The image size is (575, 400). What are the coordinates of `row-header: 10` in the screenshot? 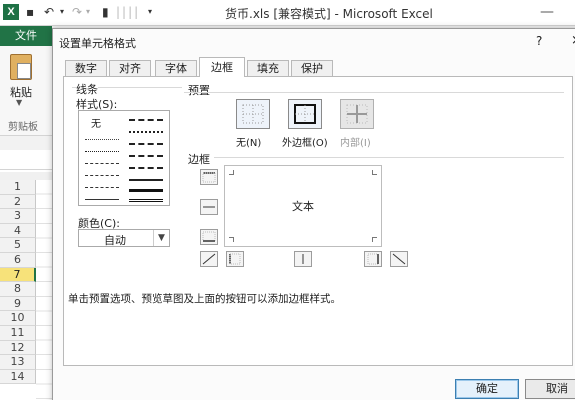 It's located at (18, 318).